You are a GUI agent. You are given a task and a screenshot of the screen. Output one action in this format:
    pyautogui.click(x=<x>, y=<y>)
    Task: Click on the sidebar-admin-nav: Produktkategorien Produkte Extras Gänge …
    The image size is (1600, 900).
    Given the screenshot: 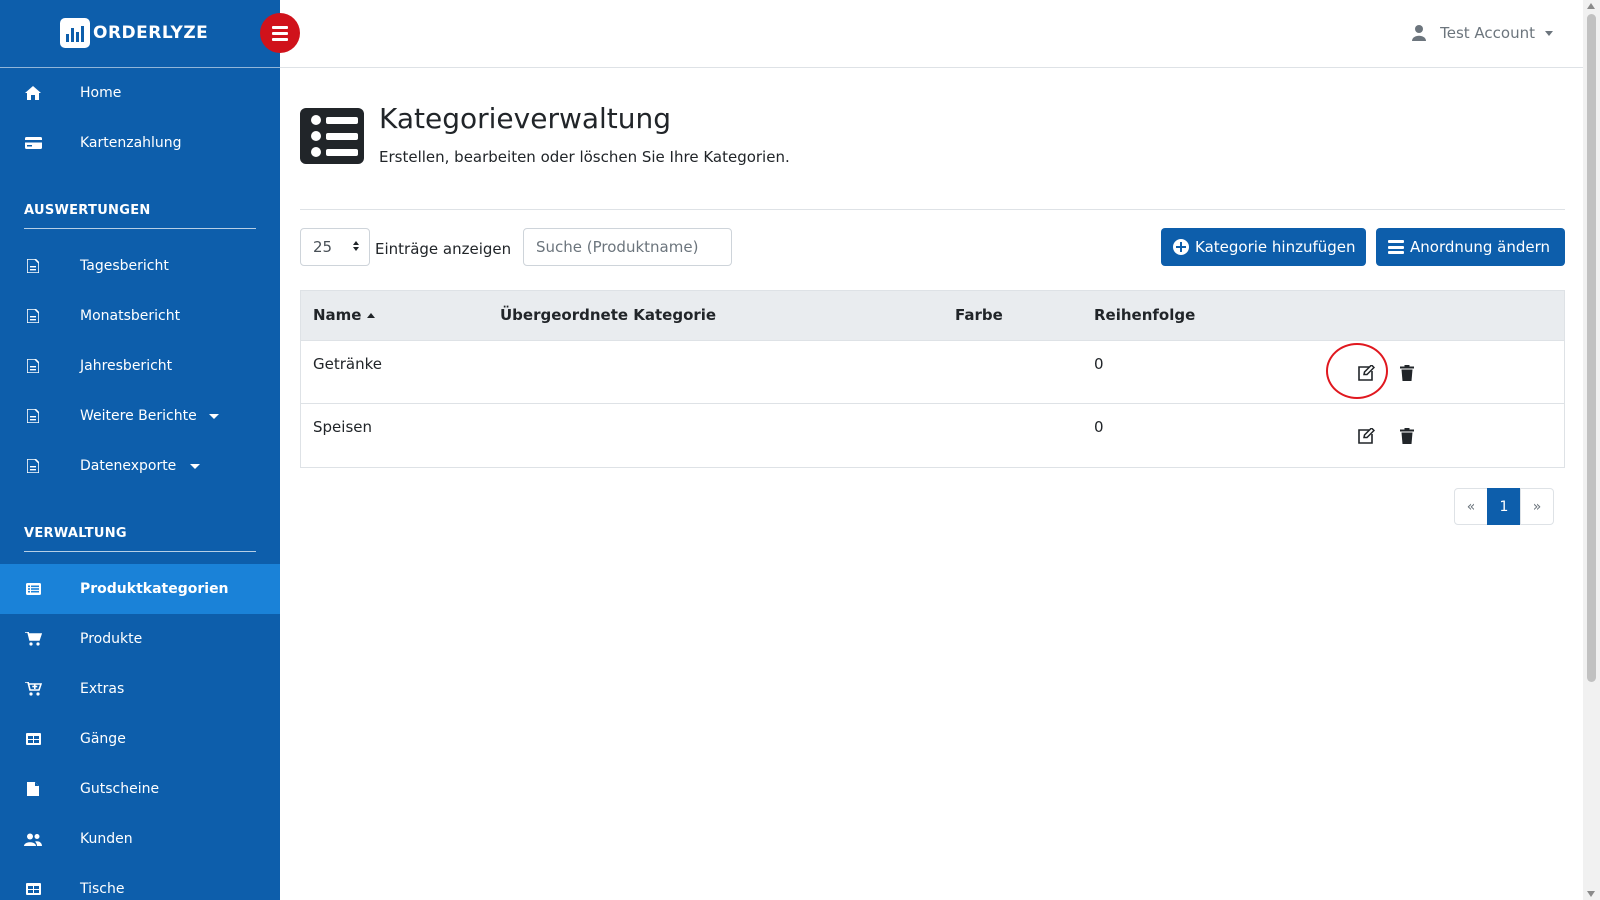 What is the action you would take?
    pyautogui.click(x=140, y=732)
    